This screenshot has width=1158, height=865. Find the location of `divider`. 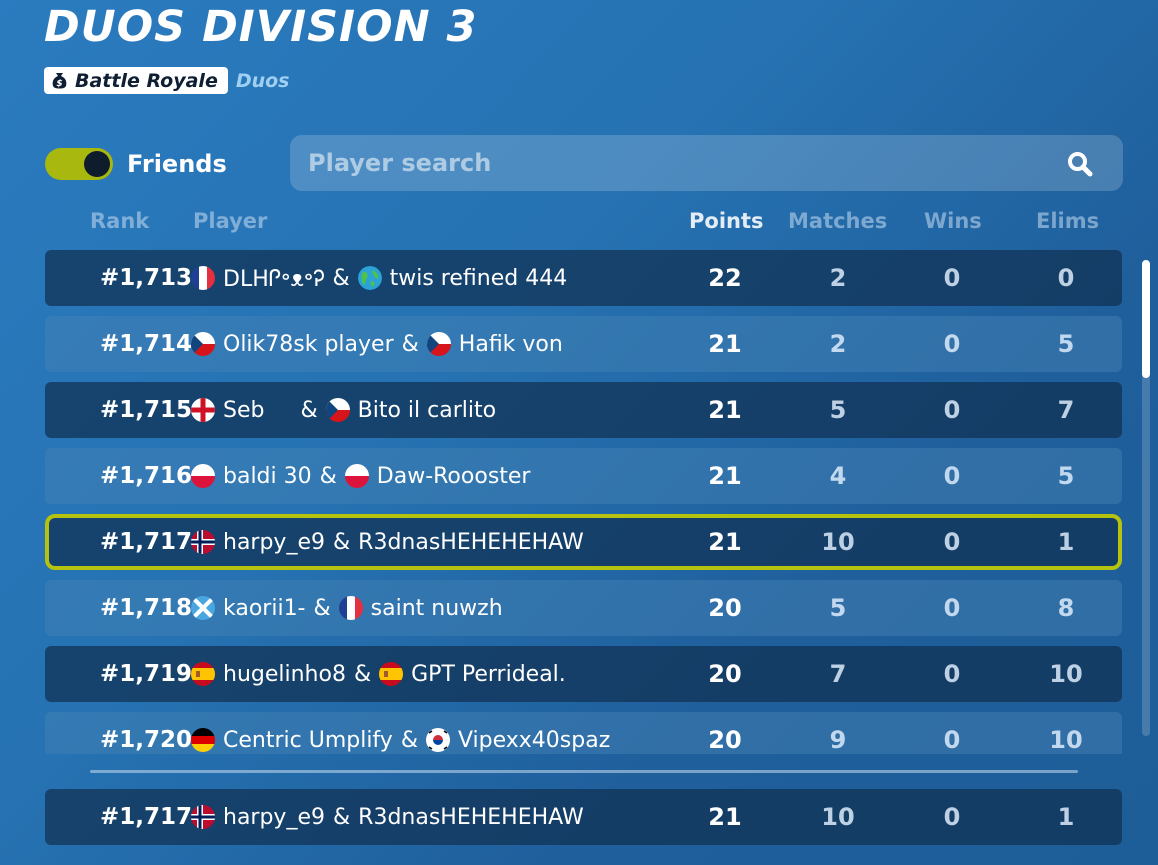

divider is located at coordinates (584, 771).